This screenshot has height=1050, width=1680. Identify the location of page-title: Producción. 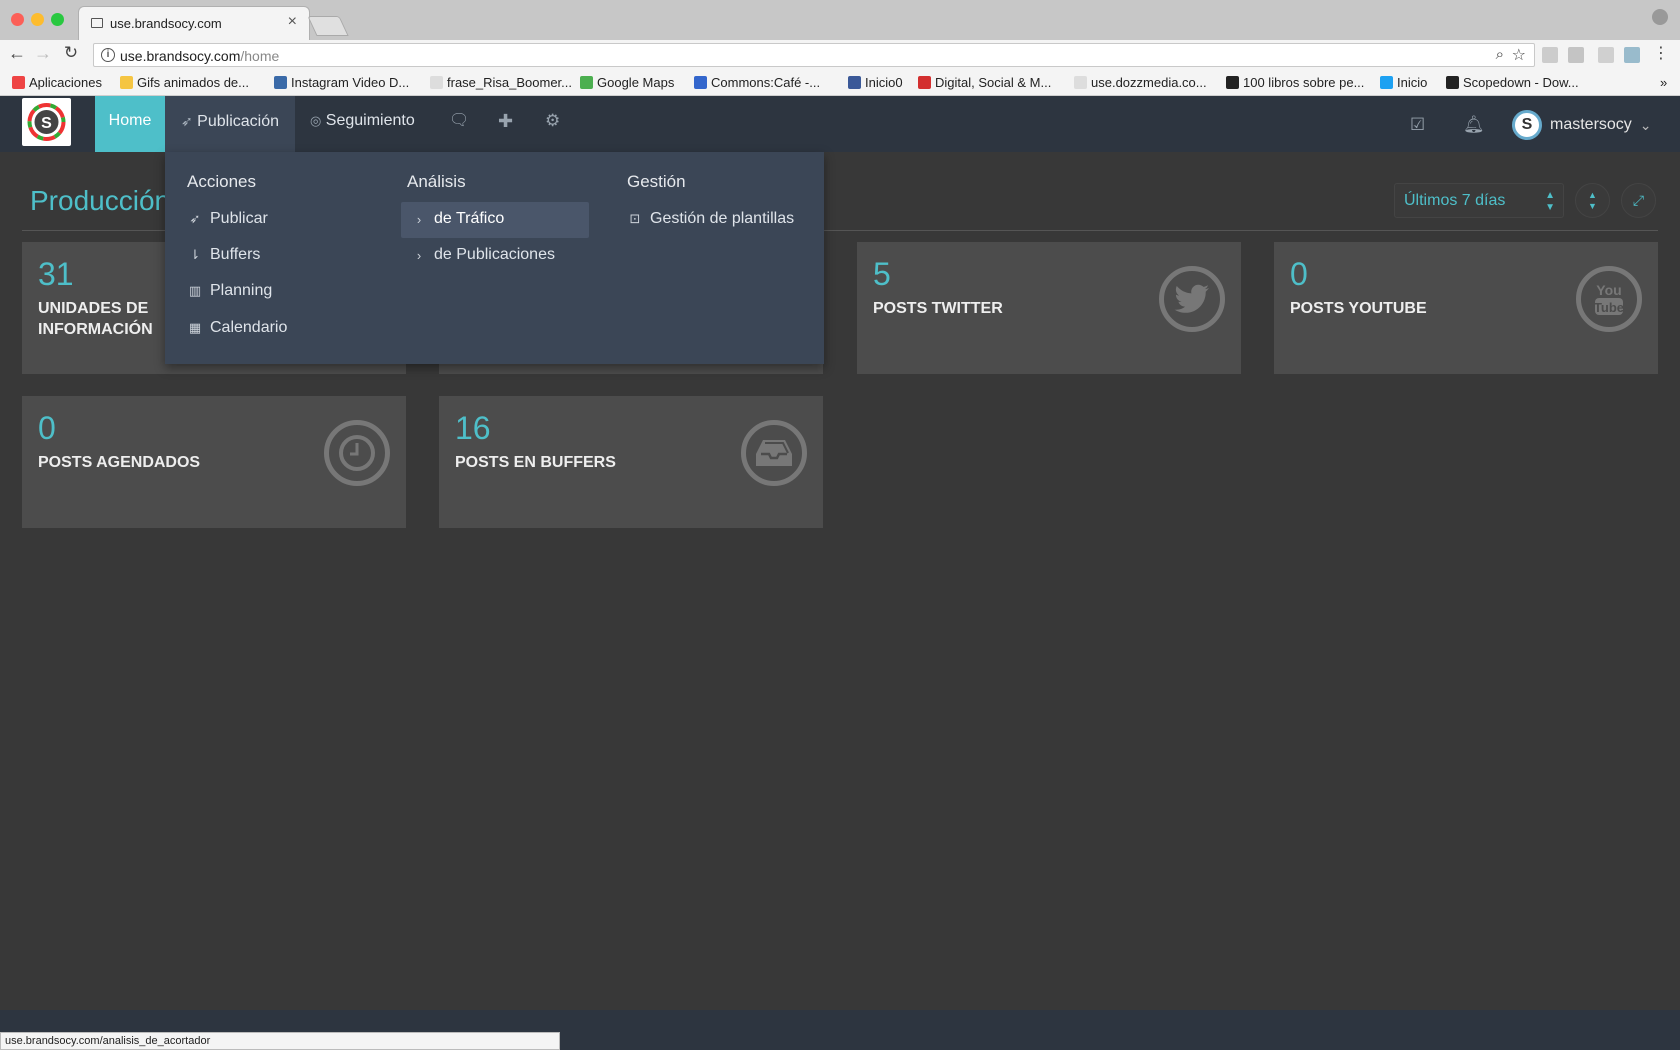
(100, 200).